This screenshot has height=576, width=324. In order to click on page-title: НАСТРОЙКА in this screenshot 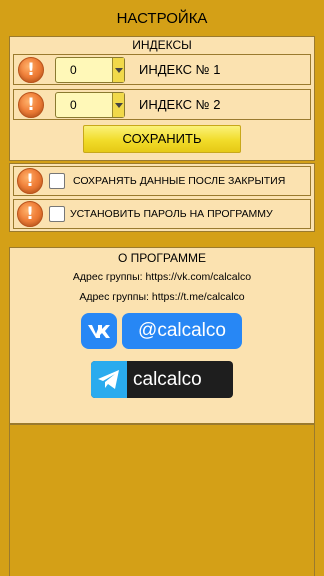, I will do `click(162, 18)`.